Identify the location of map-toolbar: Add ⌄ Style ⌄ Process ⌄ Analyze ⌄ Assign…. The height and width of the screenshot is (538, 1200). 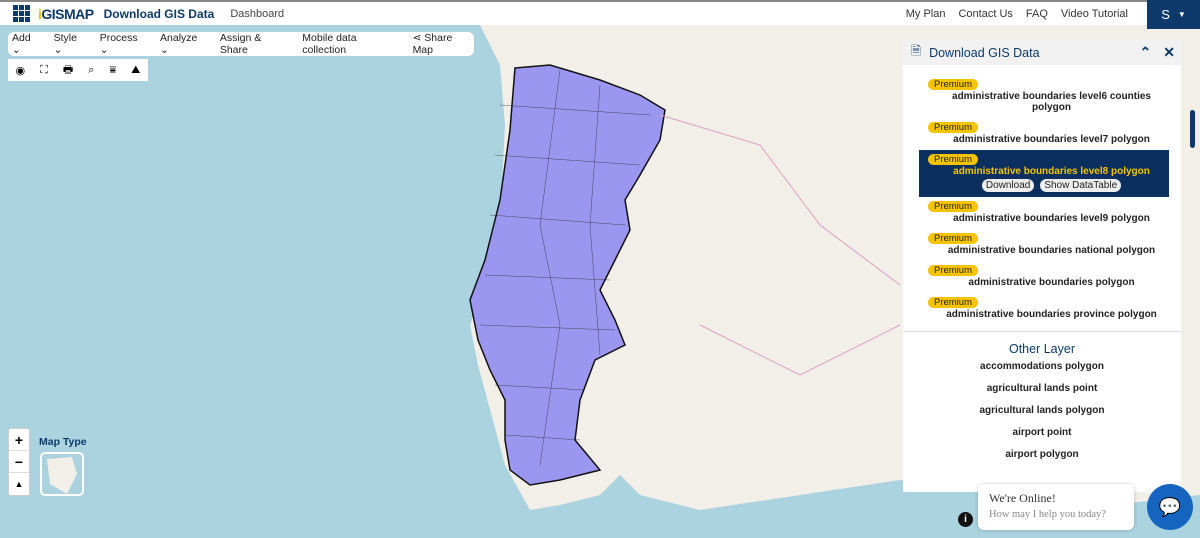
(241, 44).